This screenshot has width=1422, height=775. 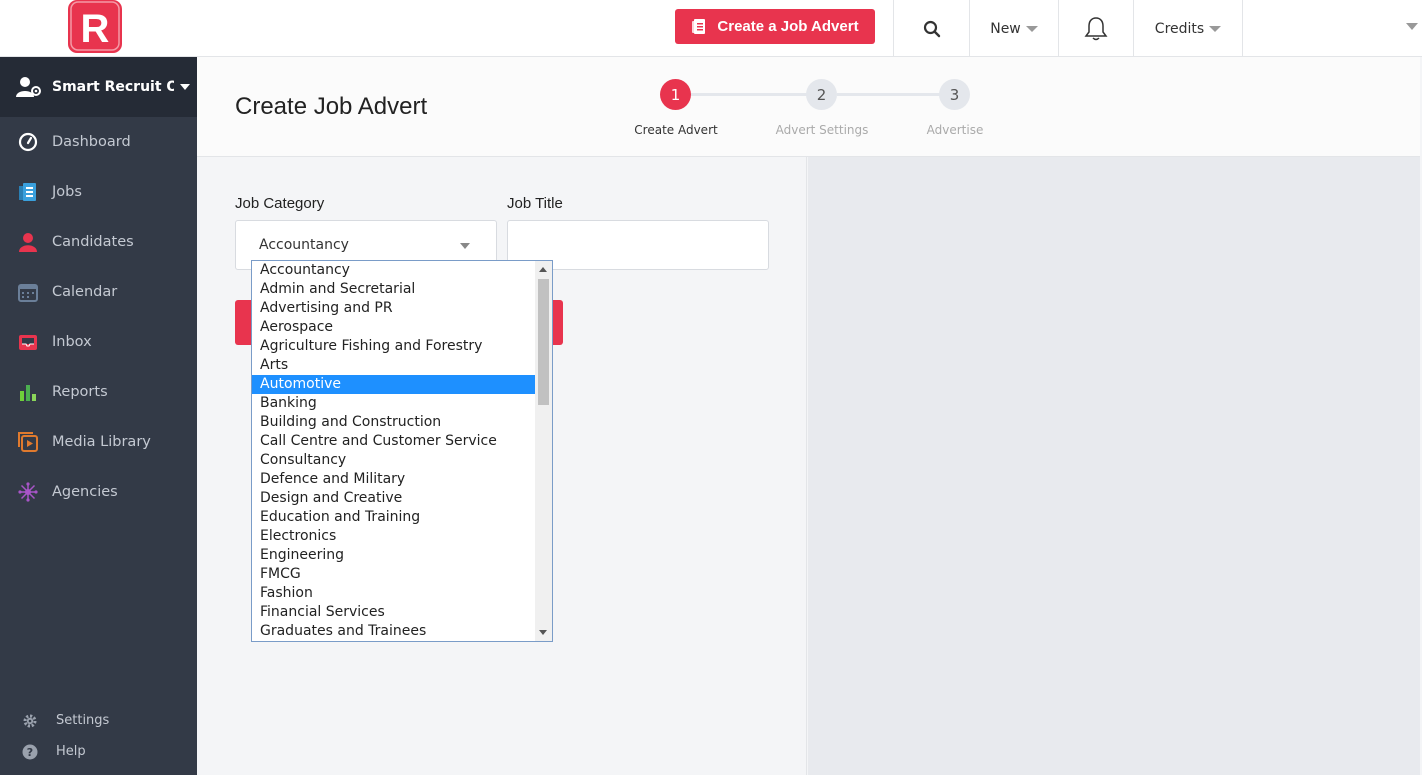 I want to click on scrollbar-thumb, so click(x=543, y=342).